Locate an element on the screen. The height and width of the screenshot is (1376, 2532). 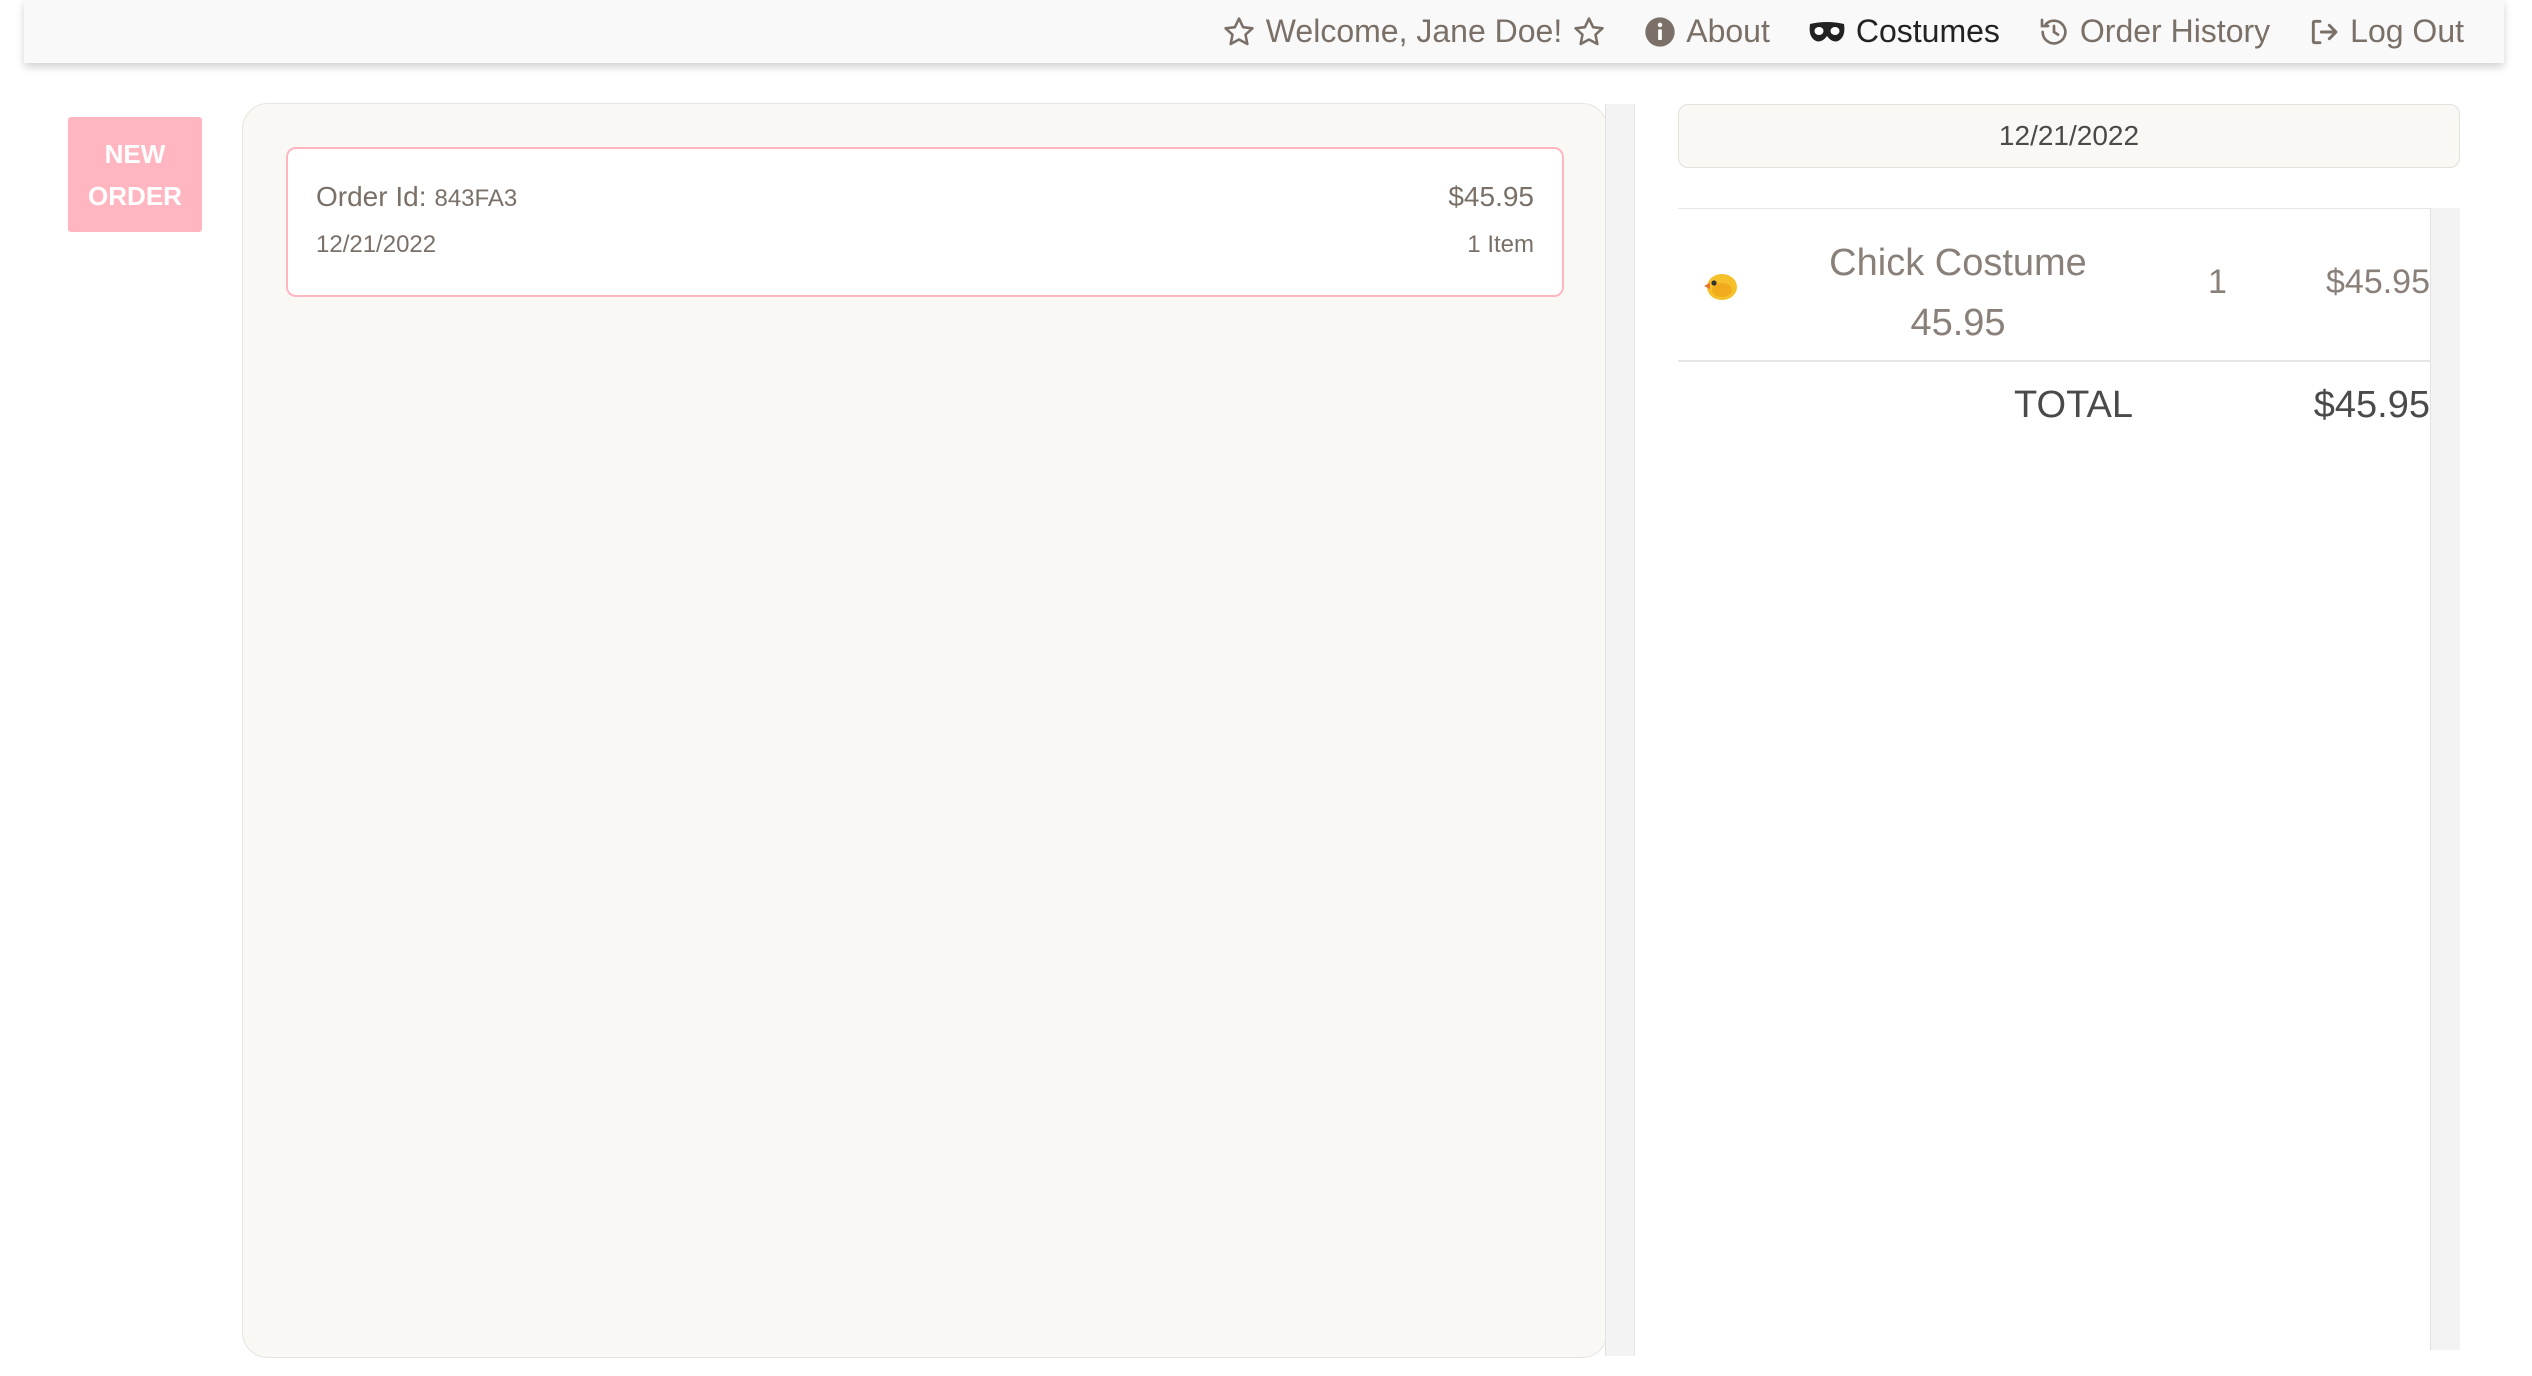
nav-costumes-label: Costumes is located at coordinates (1927, 31).